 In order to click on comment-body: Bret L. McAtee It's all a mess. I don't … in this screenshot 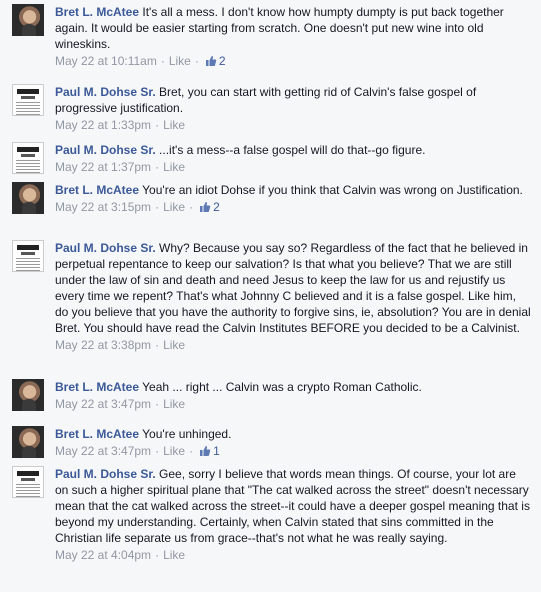, I will do `click(293, 36)`.